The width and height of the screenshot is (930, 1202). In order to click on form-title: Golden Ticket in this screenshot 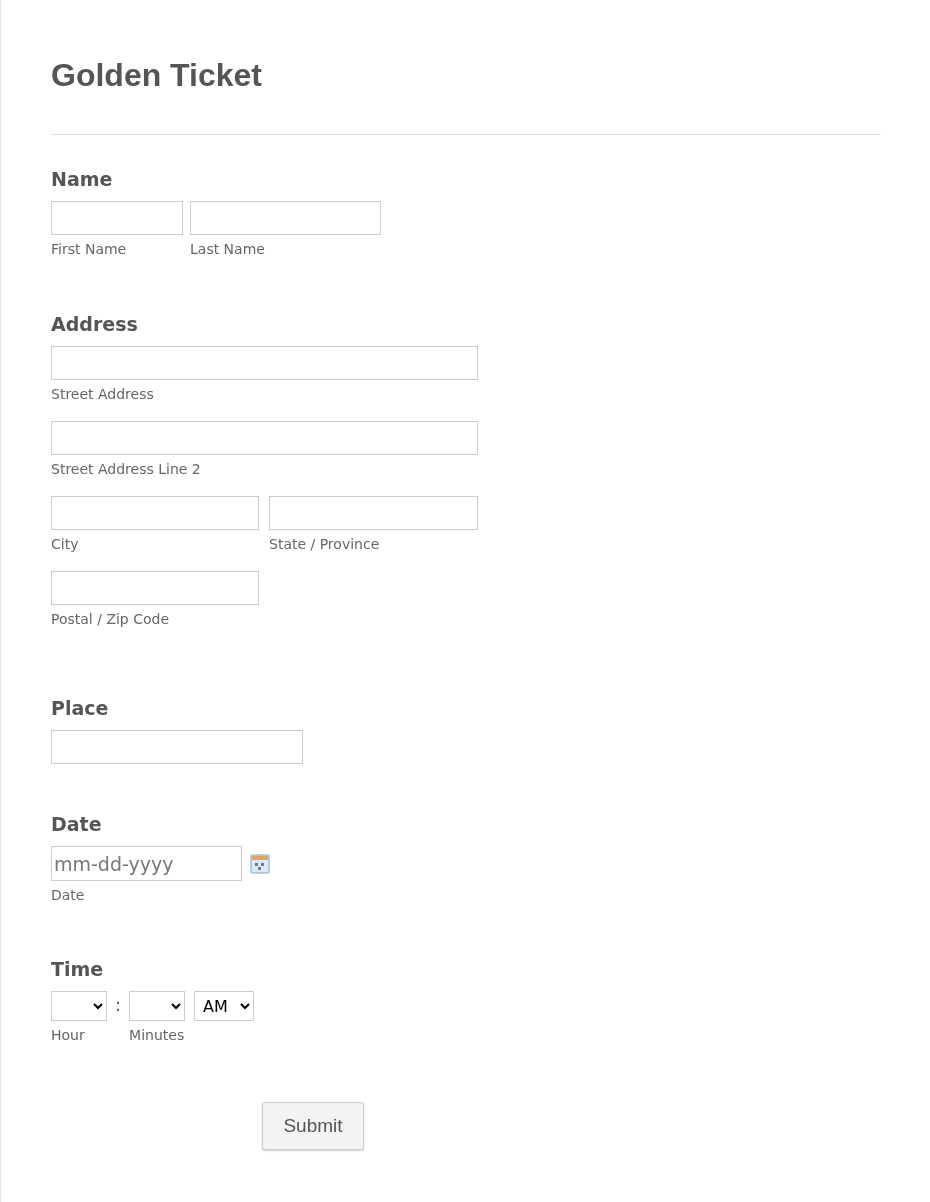, I will do `click(157, 75)`.